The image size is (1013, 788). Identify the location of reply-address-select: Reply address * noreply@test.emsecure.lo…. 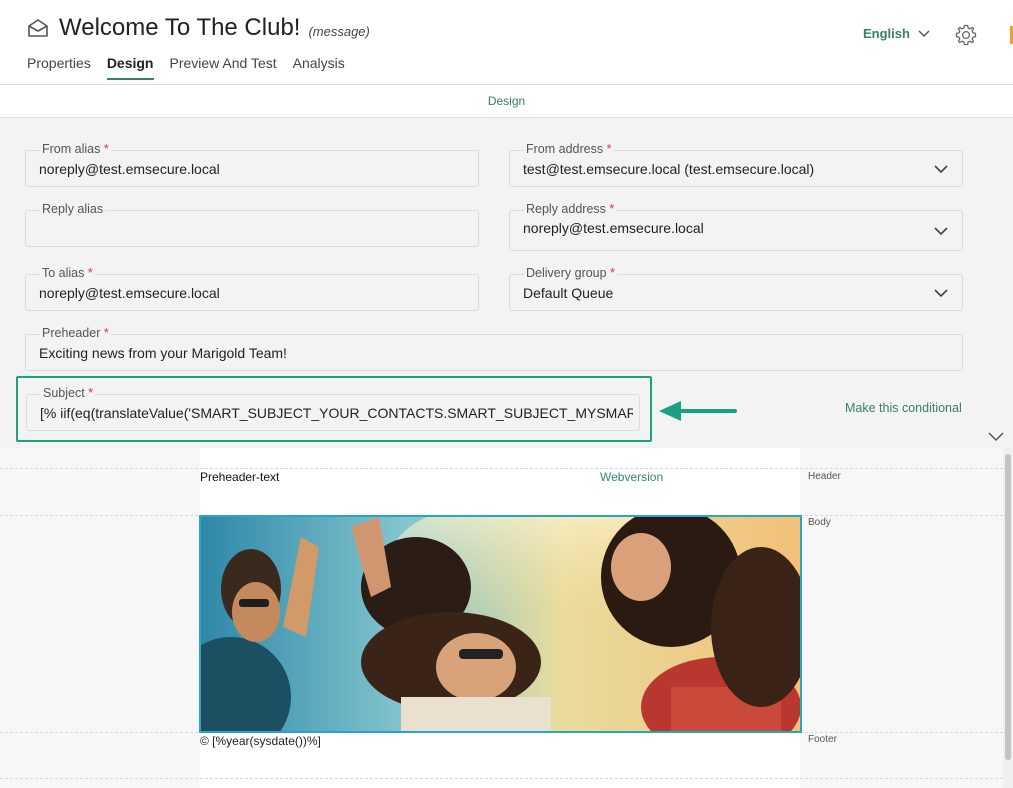
(736, 226).